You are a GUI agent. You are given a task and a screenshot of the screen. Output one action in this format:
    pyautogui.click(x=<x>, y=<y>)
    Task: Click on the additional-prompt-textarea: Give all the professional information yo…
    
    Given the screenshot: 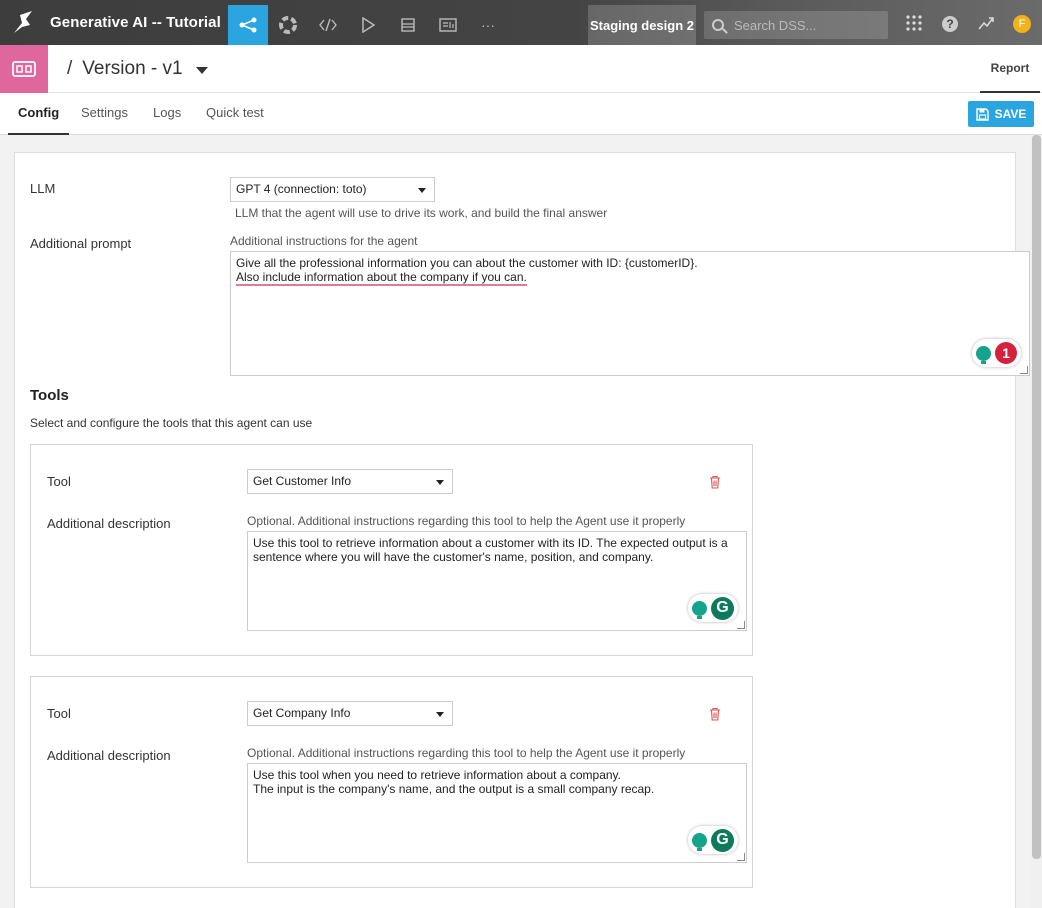 What is the action you would take?
    pyautogui.click(x=630, y=313)
    